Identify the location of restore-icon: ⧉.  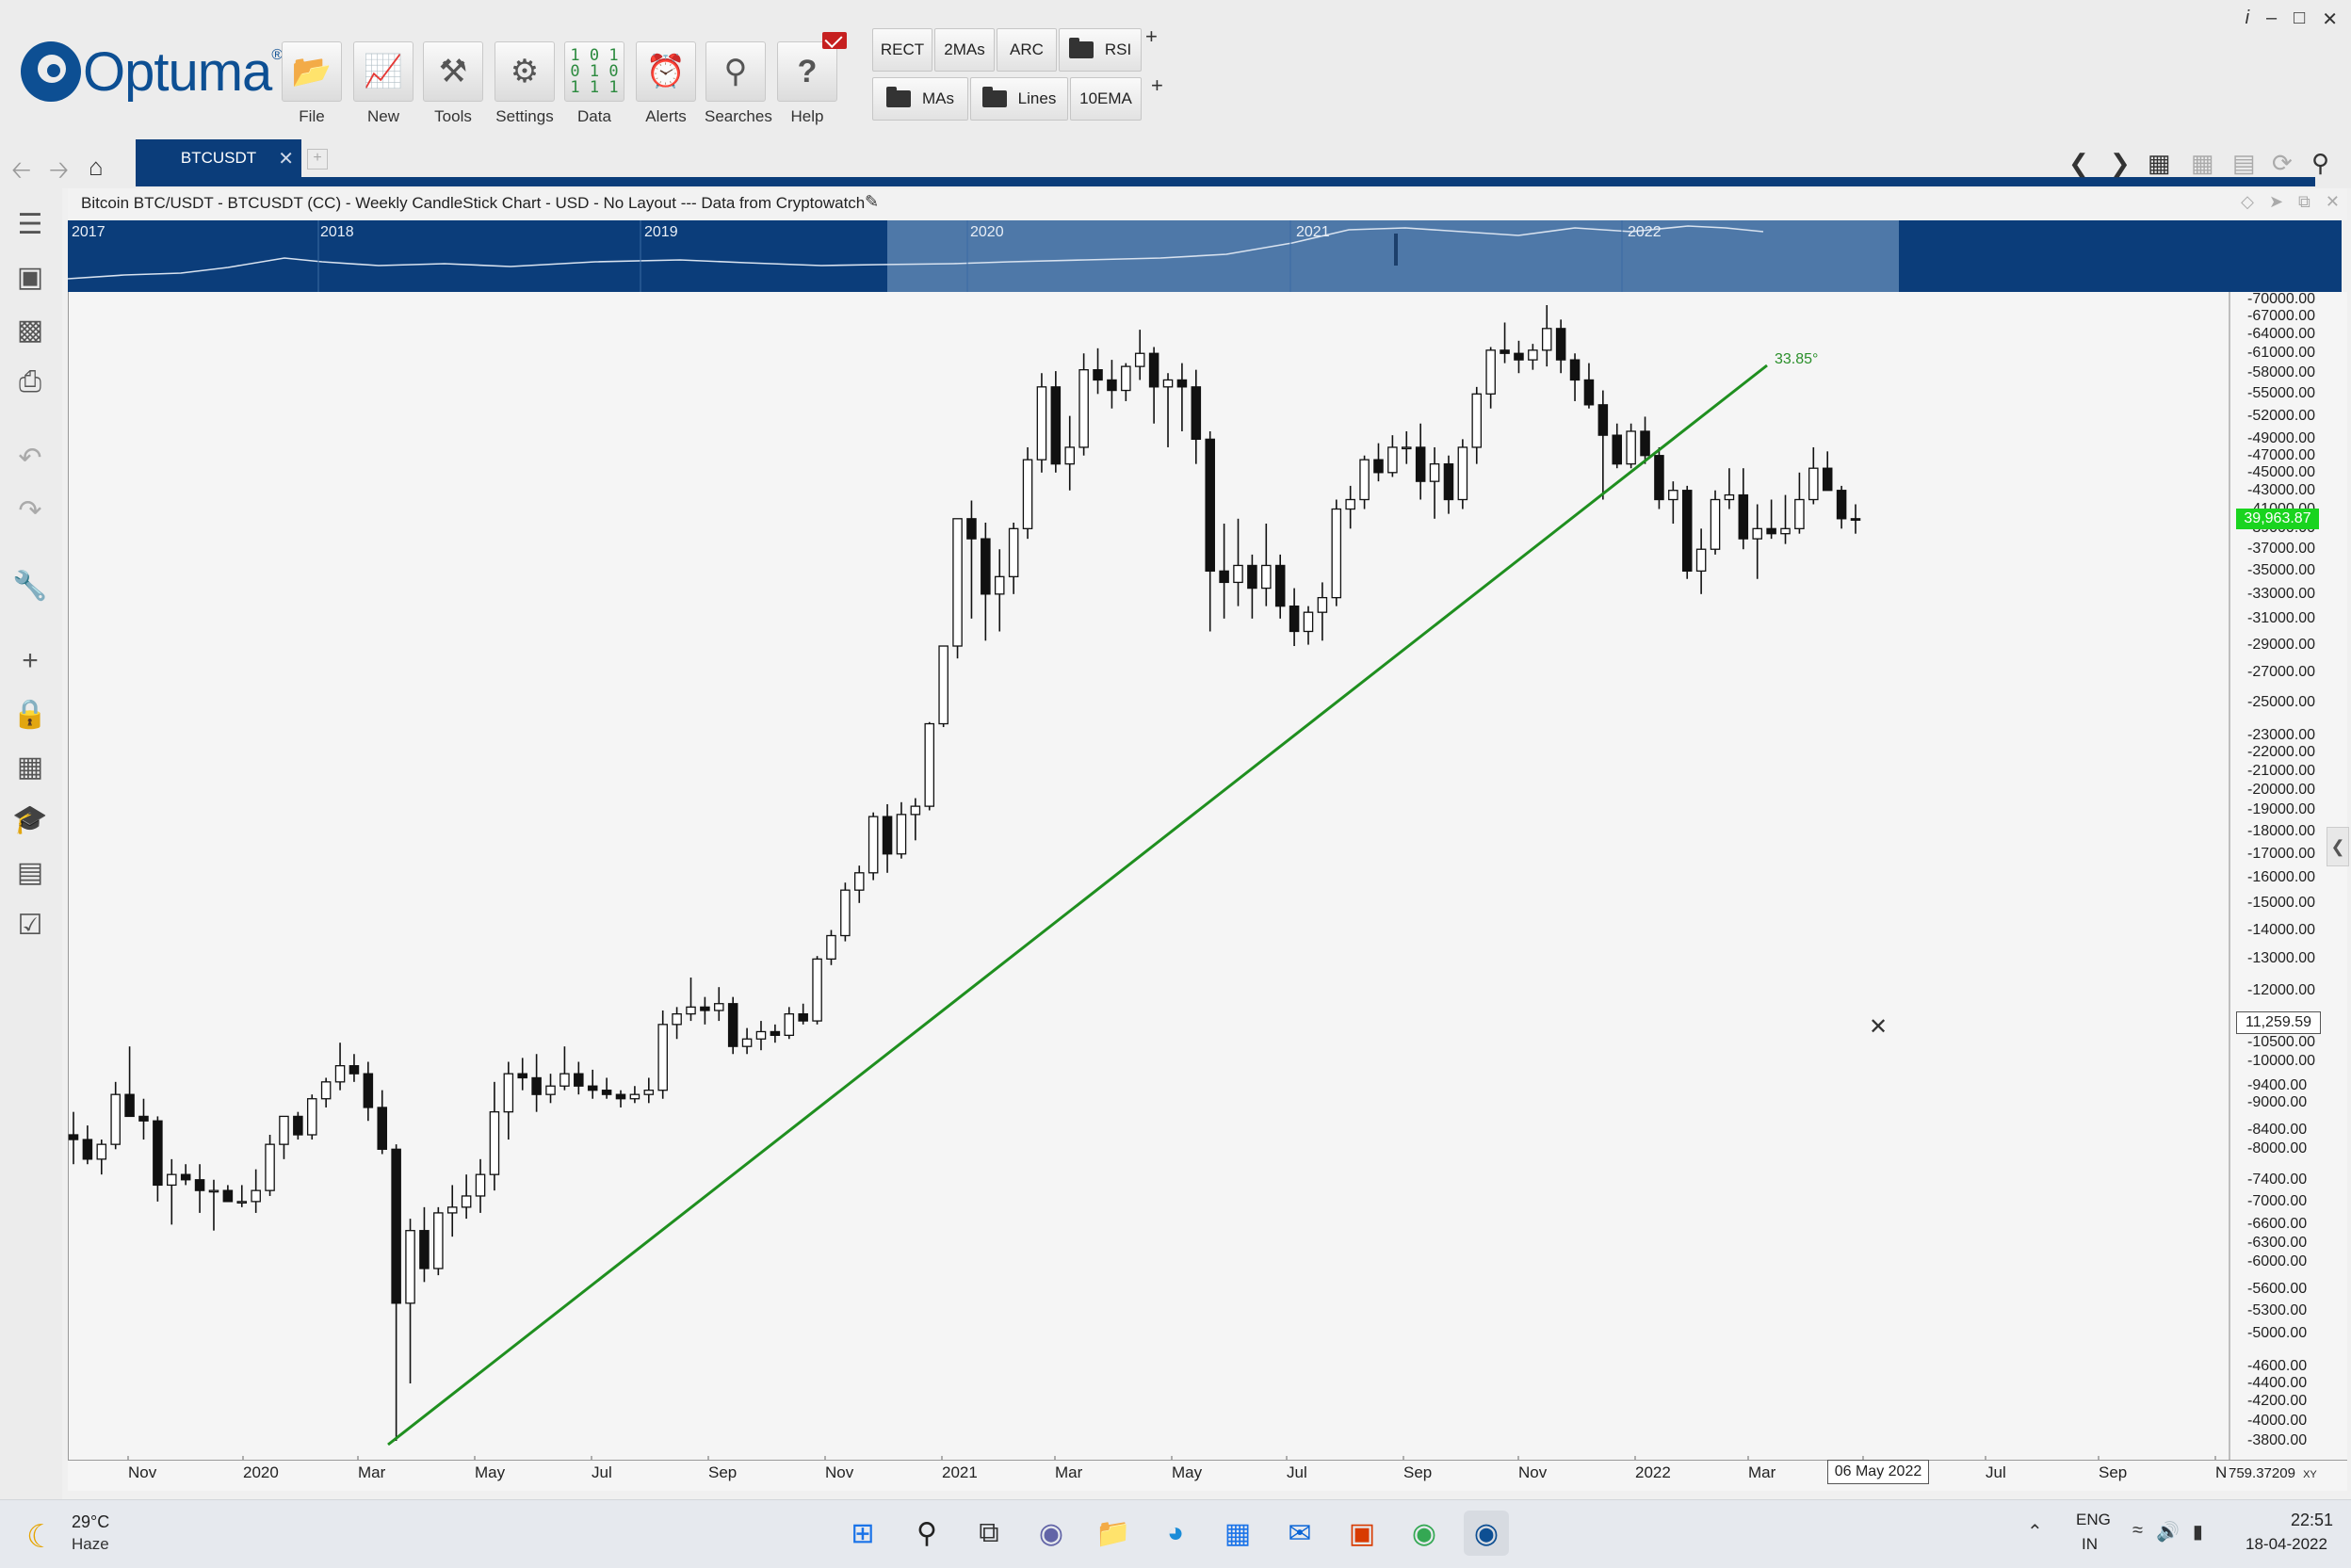
(2304, 202).